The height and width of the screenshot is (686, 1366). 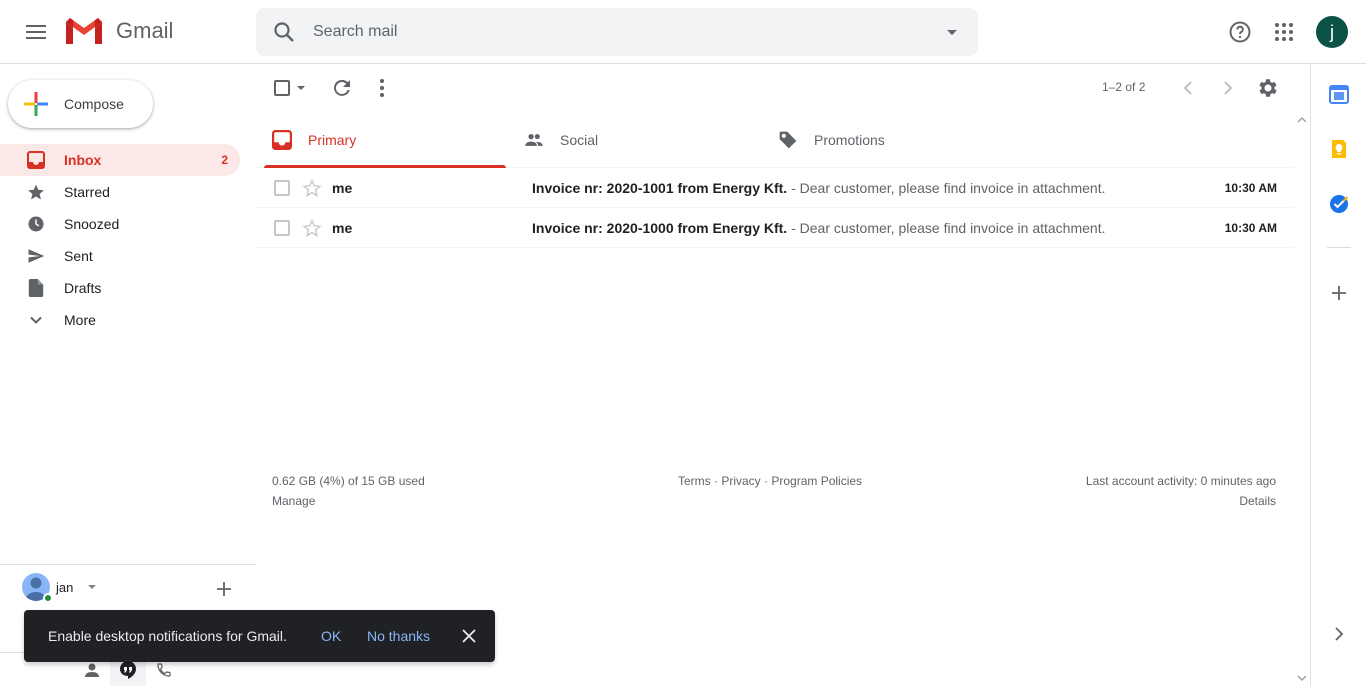 I want to click on main-menu-button, so click(x=36, y=32).